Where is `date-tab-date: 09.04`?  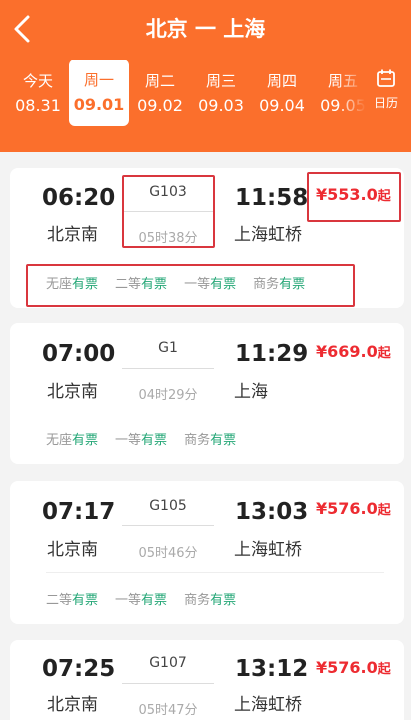 date-tab-date: 09.04 is located at coordinates (282, 105).